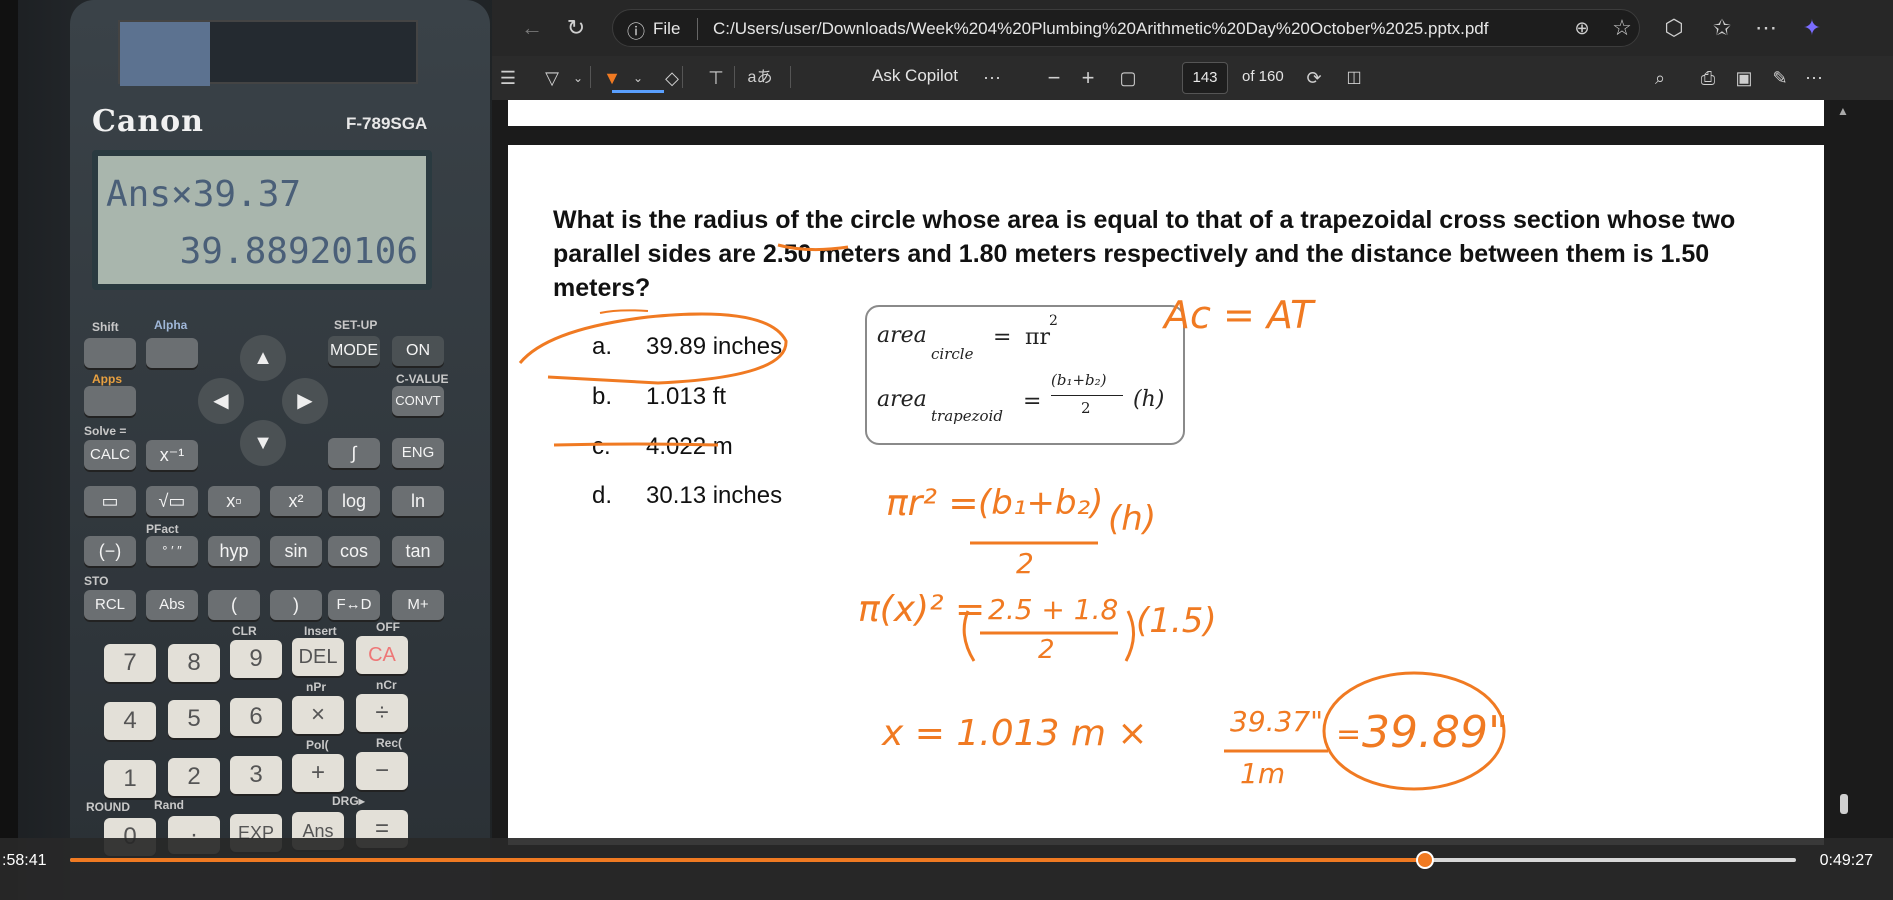 This screenshot has height=900, width=1893. What do you see at coordinates (263, 443) in the screenshot?
I see `dpad-down-icon: ▼` at bounding box center [263, 443].